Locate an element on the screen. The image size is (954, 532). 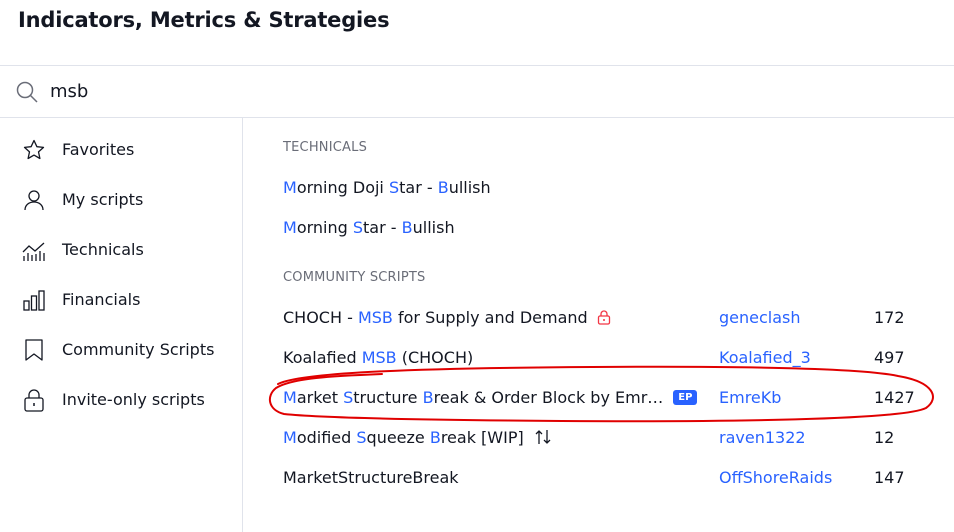
sidebar-item-technicals: Technicals is located at coordinates (121, 250).